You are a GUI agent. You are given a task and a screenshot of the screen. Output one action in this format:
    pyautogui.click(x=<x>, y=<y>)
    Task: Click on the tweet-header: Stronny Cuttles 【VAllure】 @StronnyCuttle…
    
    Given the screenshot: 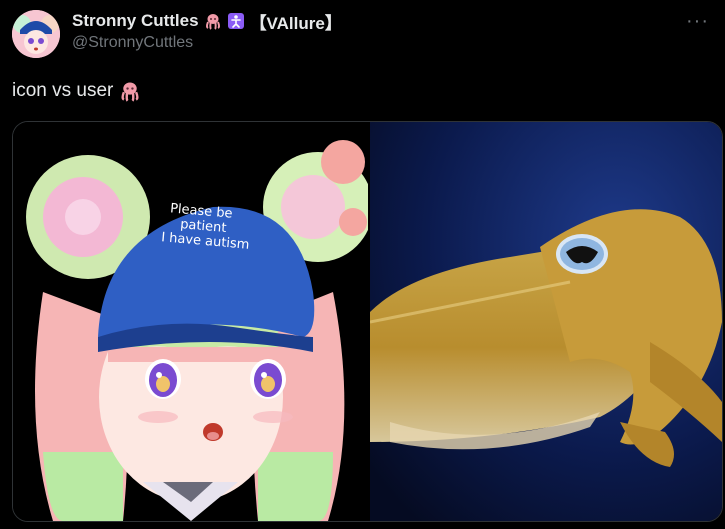 What is the action you would take?
    pyautogui.click(x=207, y=31)
    